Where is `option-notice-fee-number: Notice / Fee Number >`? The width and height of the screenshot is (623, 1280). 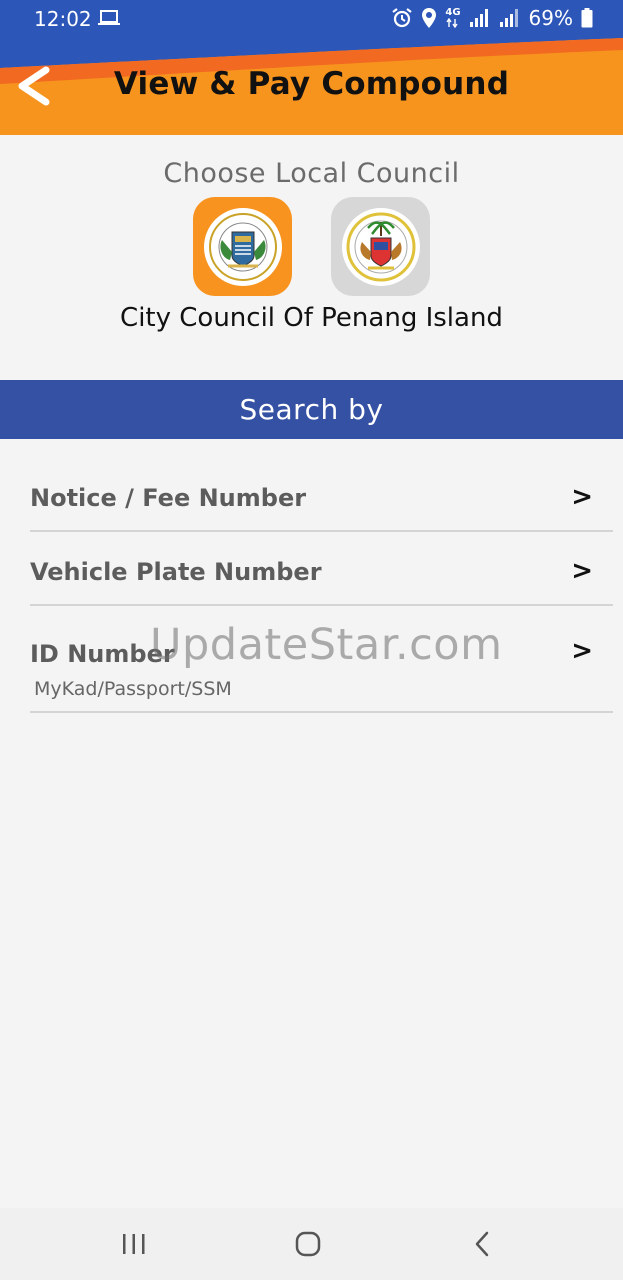 option-notice-fee-number: Notice / Fee Number > is located at coordinates (321, 496).